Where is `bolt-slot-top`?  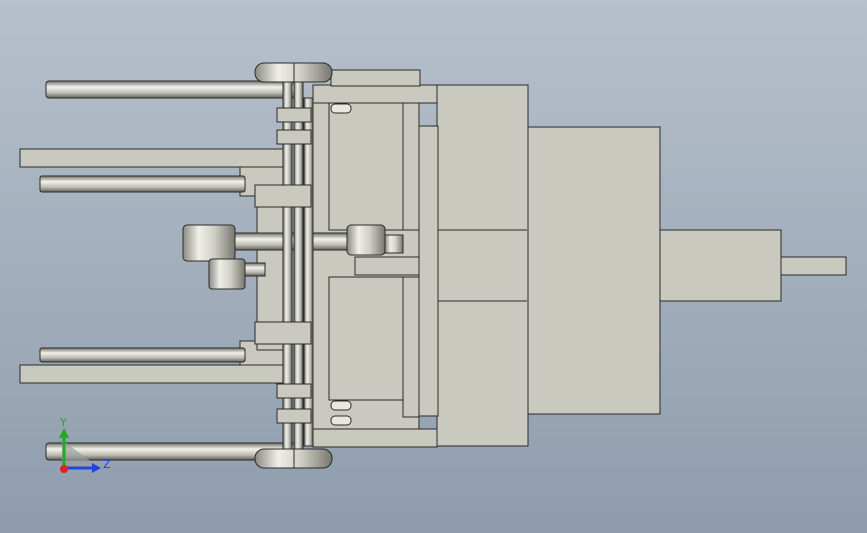
bolt-slot-top is located at coordinates (341, 108).